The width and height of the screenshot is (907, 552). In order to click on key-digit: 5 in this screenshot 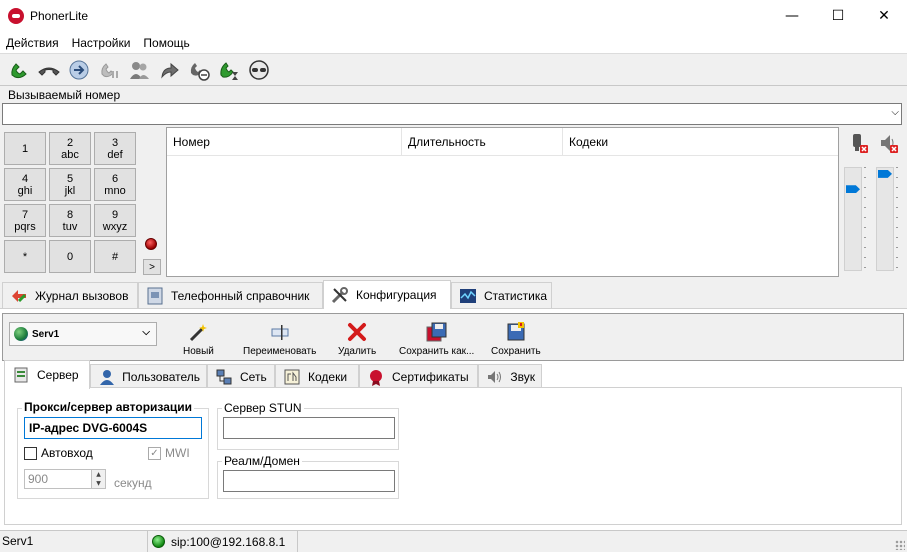, I will do `click(70, 178)`.